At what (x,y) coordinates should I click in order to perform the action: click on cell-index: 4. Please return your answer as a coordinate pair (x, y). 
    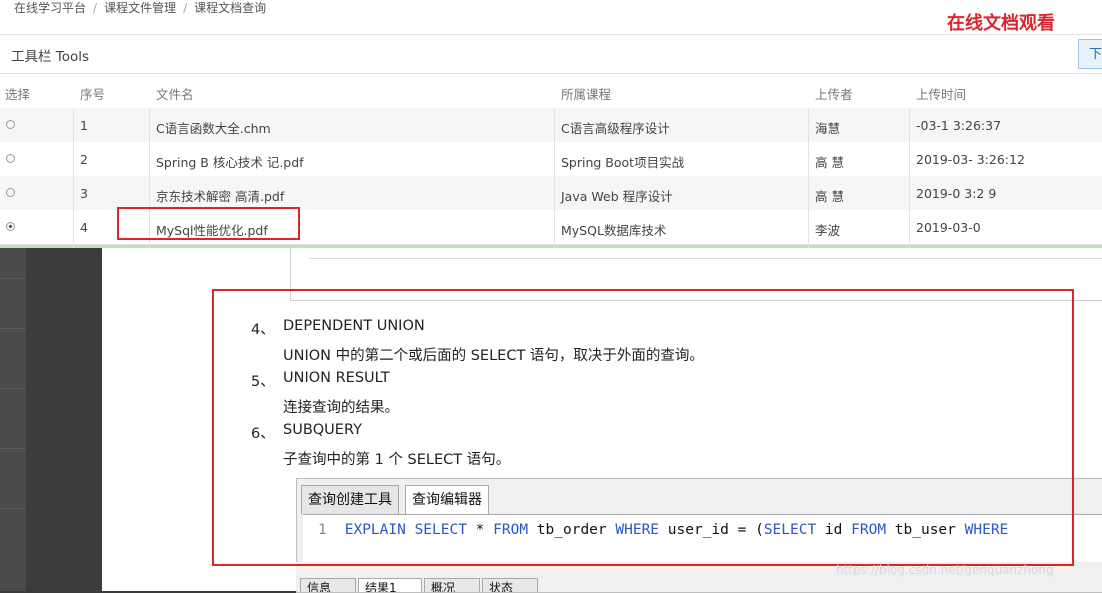
    Looking at the image, I should click on (84, 227).